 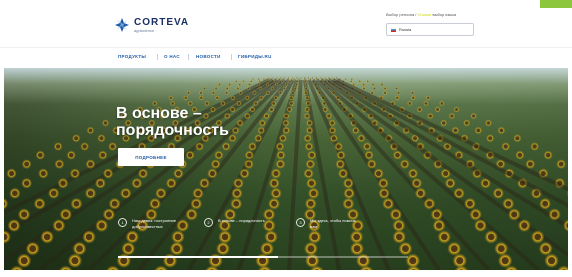 What do you see at coordinates (208, 222) in the screenshot?
I see `slider-number: 2` at bounding box center [208, 222].